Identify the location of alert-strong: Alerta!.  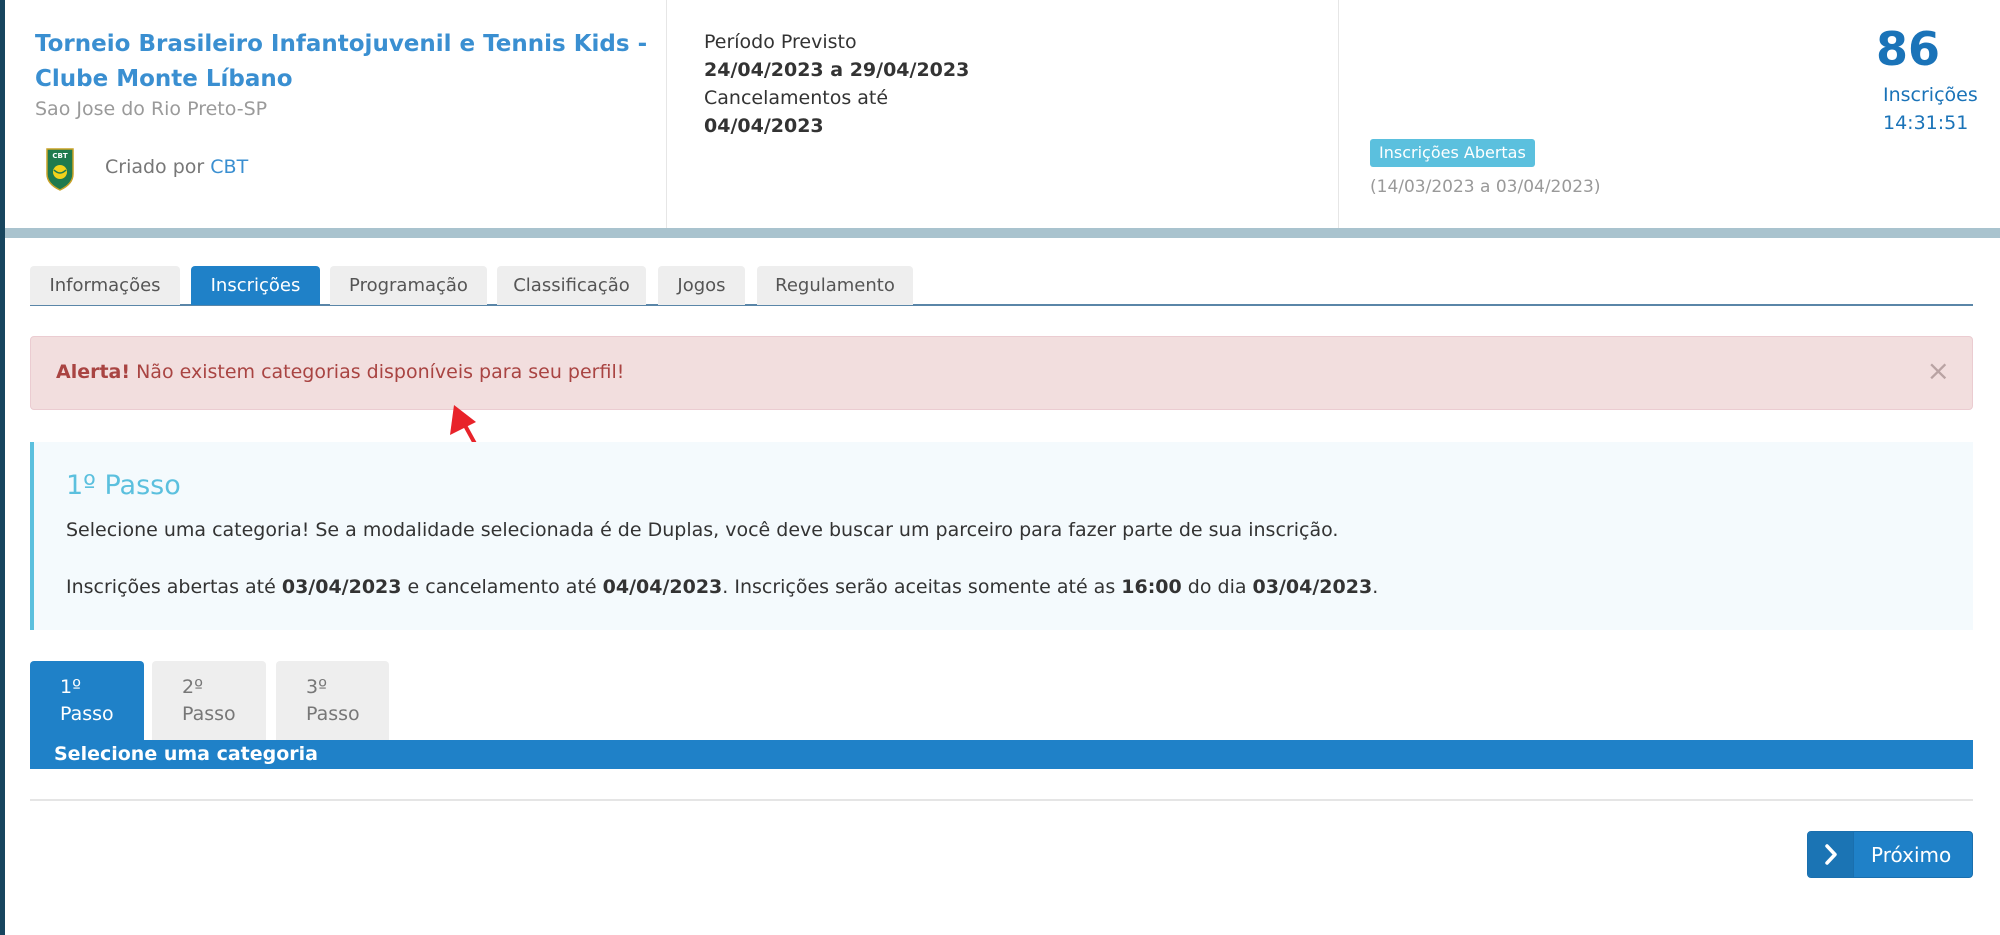
(93, 372).